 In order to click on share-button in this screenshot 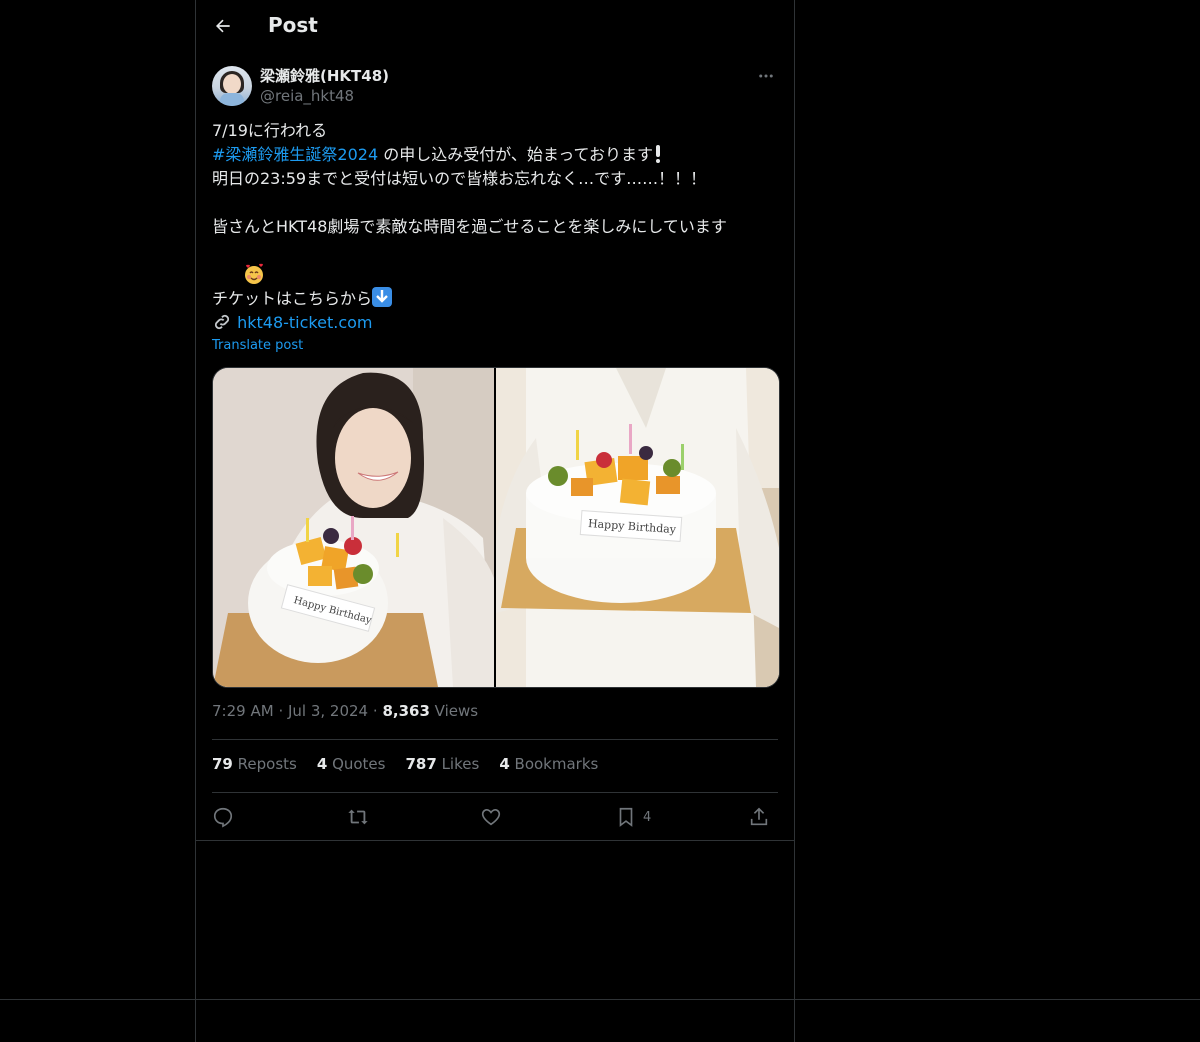, I will do `click(759, 817)`.